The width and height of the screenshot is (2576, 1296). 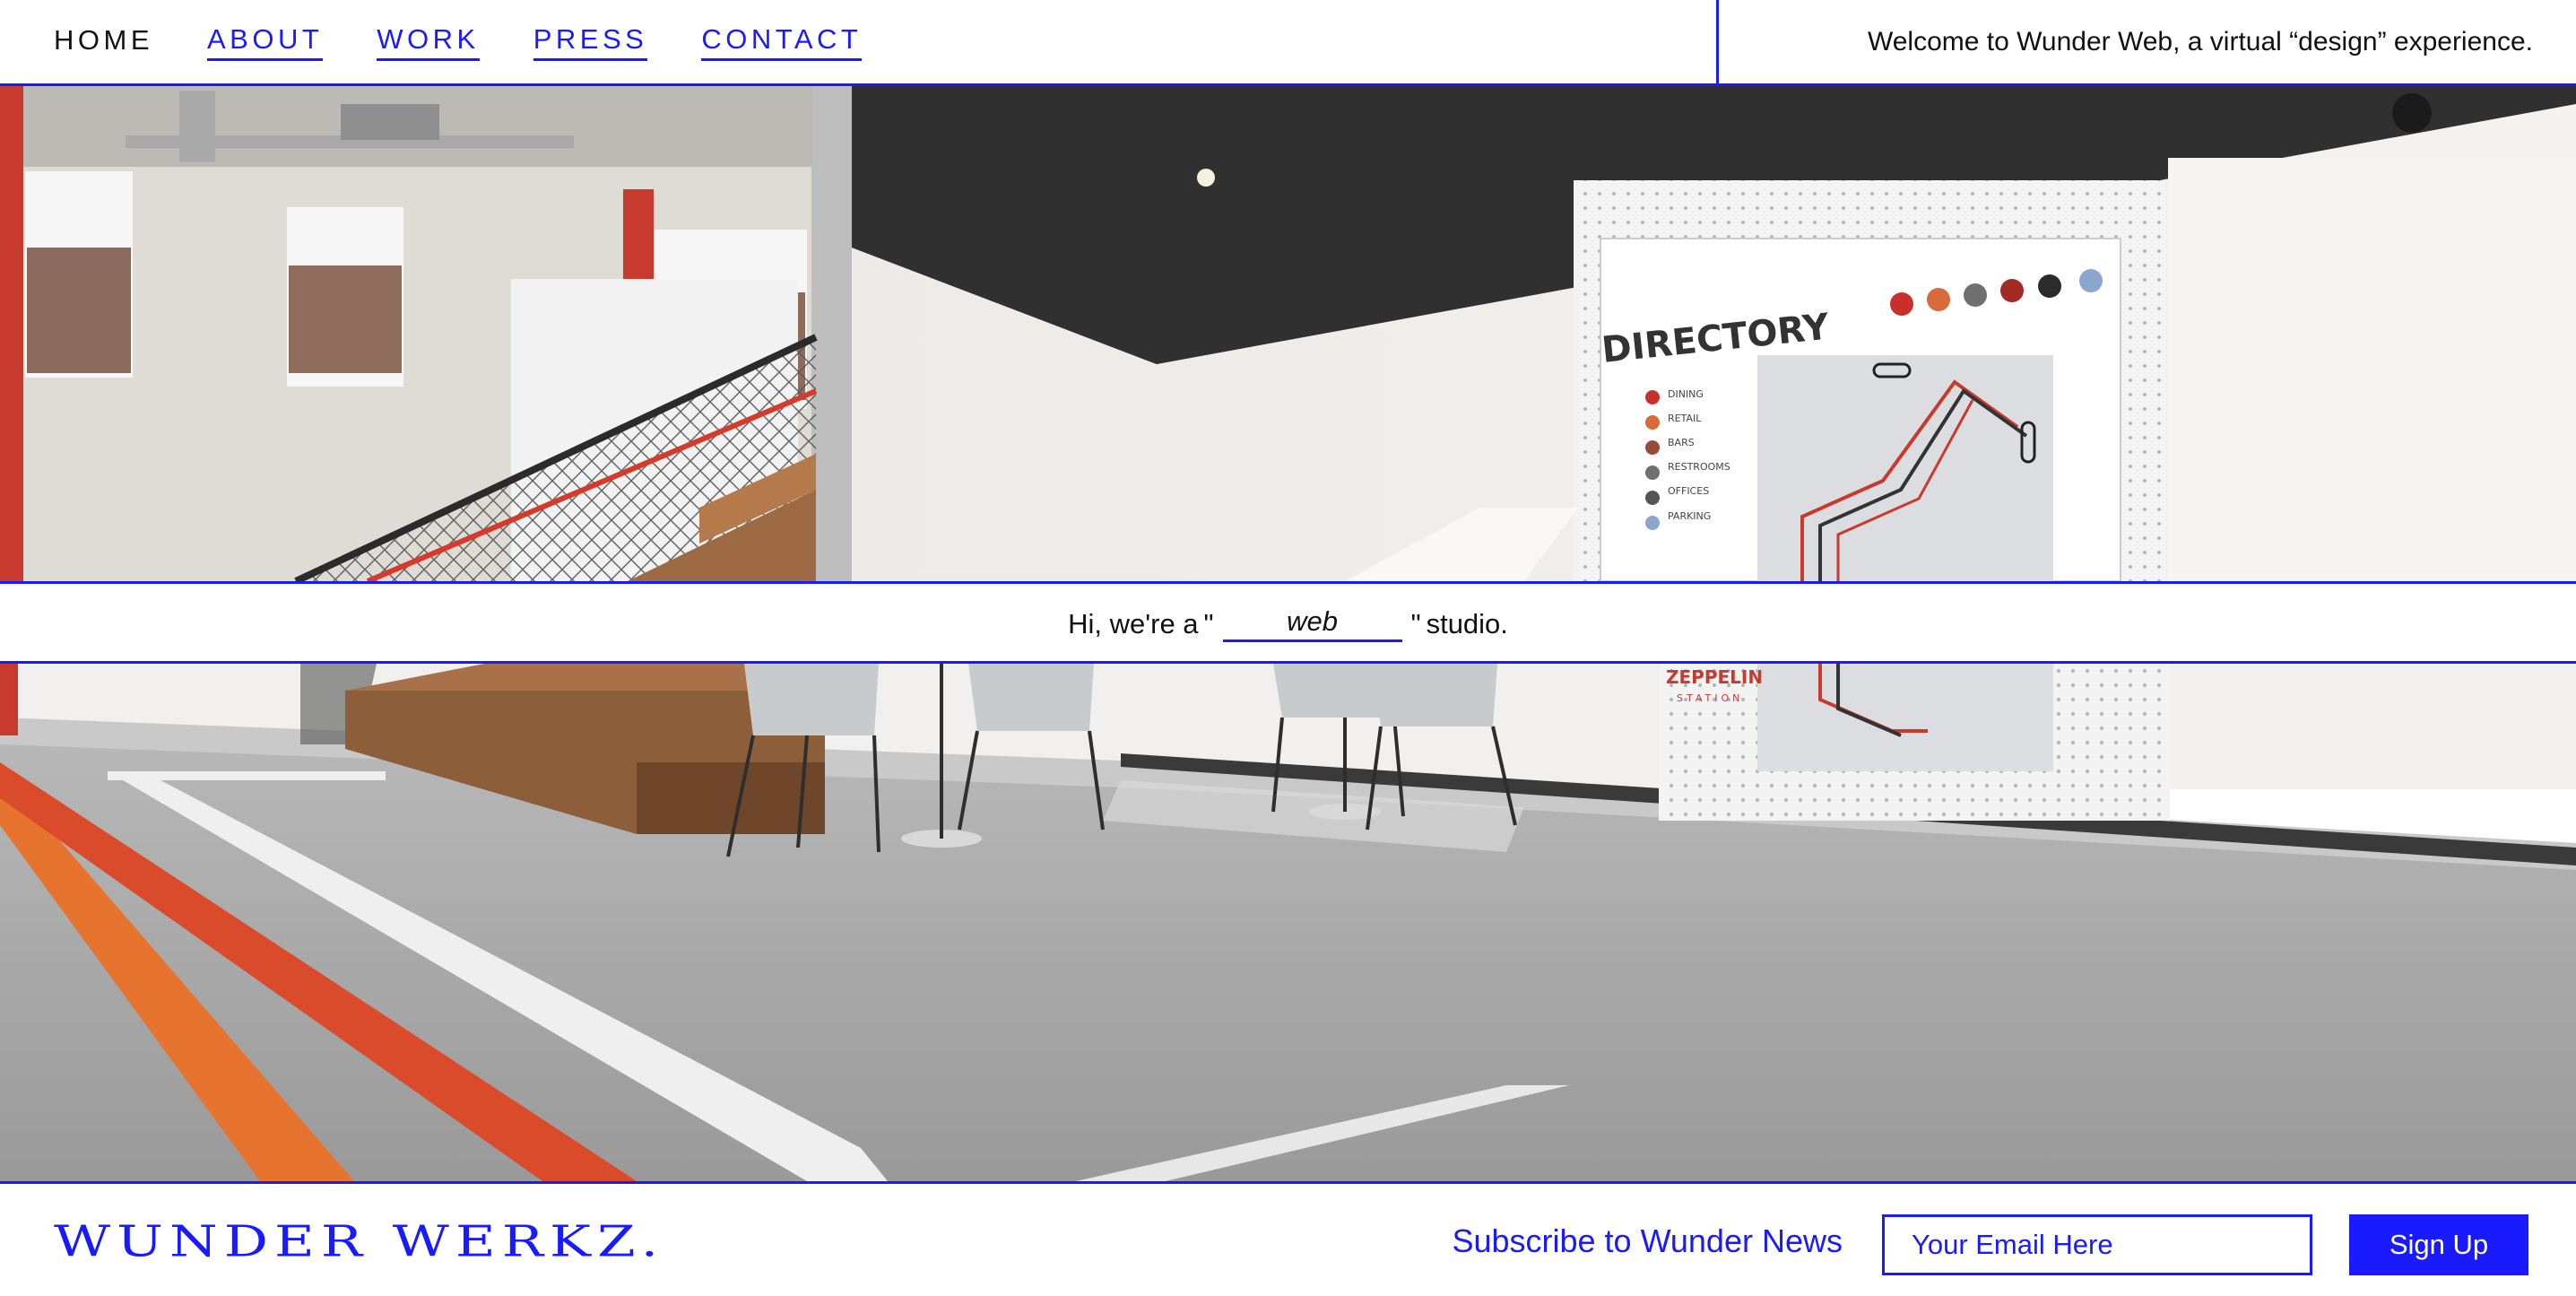 What do you see at coordinates (428, 42) in the screenshot?
I see `nav-work: WORK` at bounding box center [428, 42].